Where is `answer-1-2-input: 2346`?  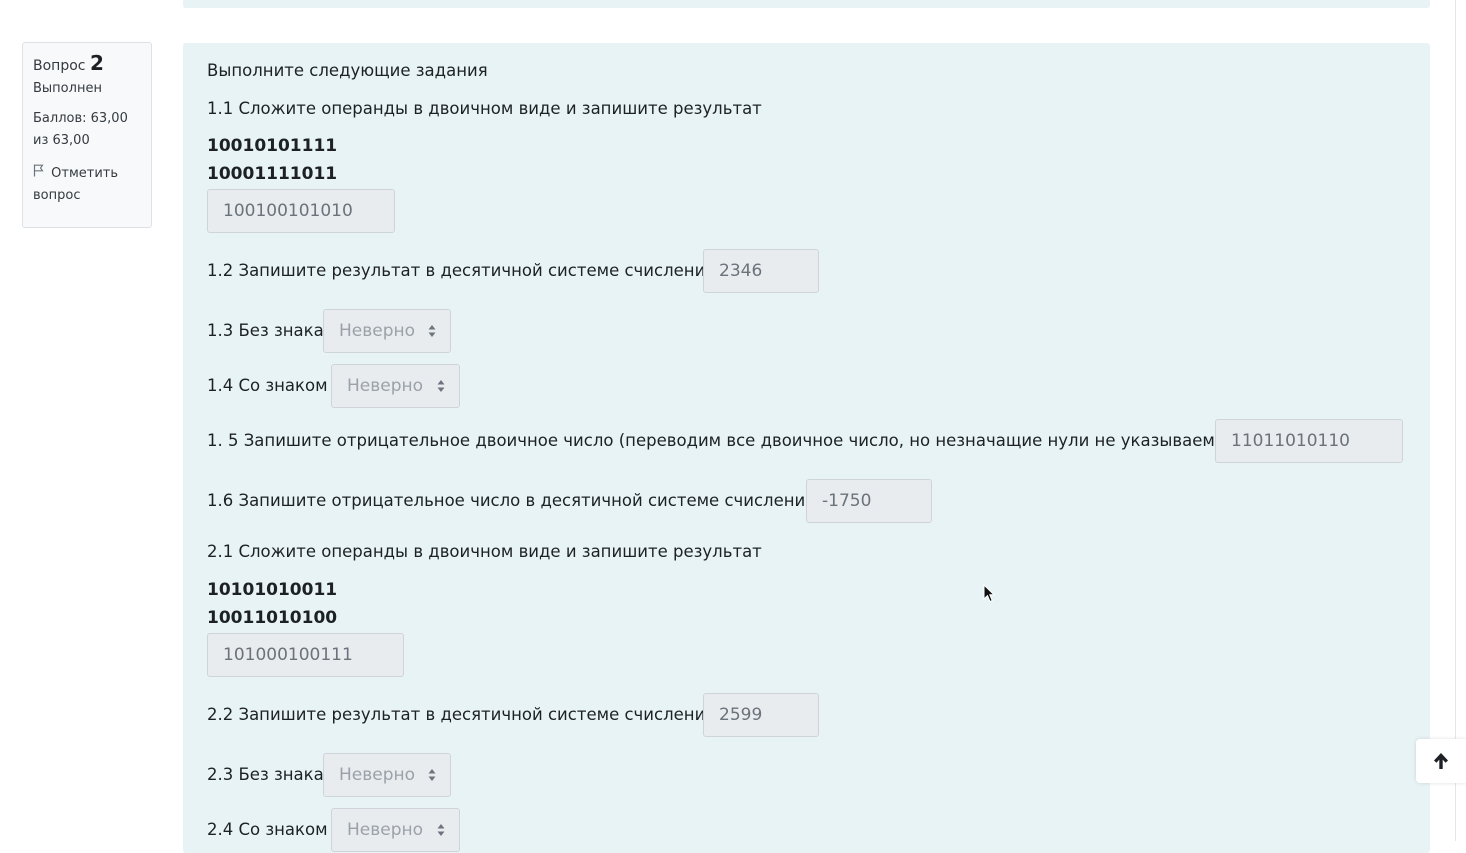
answer-1-2-input: 2346 is located at coordinates (761, 271).